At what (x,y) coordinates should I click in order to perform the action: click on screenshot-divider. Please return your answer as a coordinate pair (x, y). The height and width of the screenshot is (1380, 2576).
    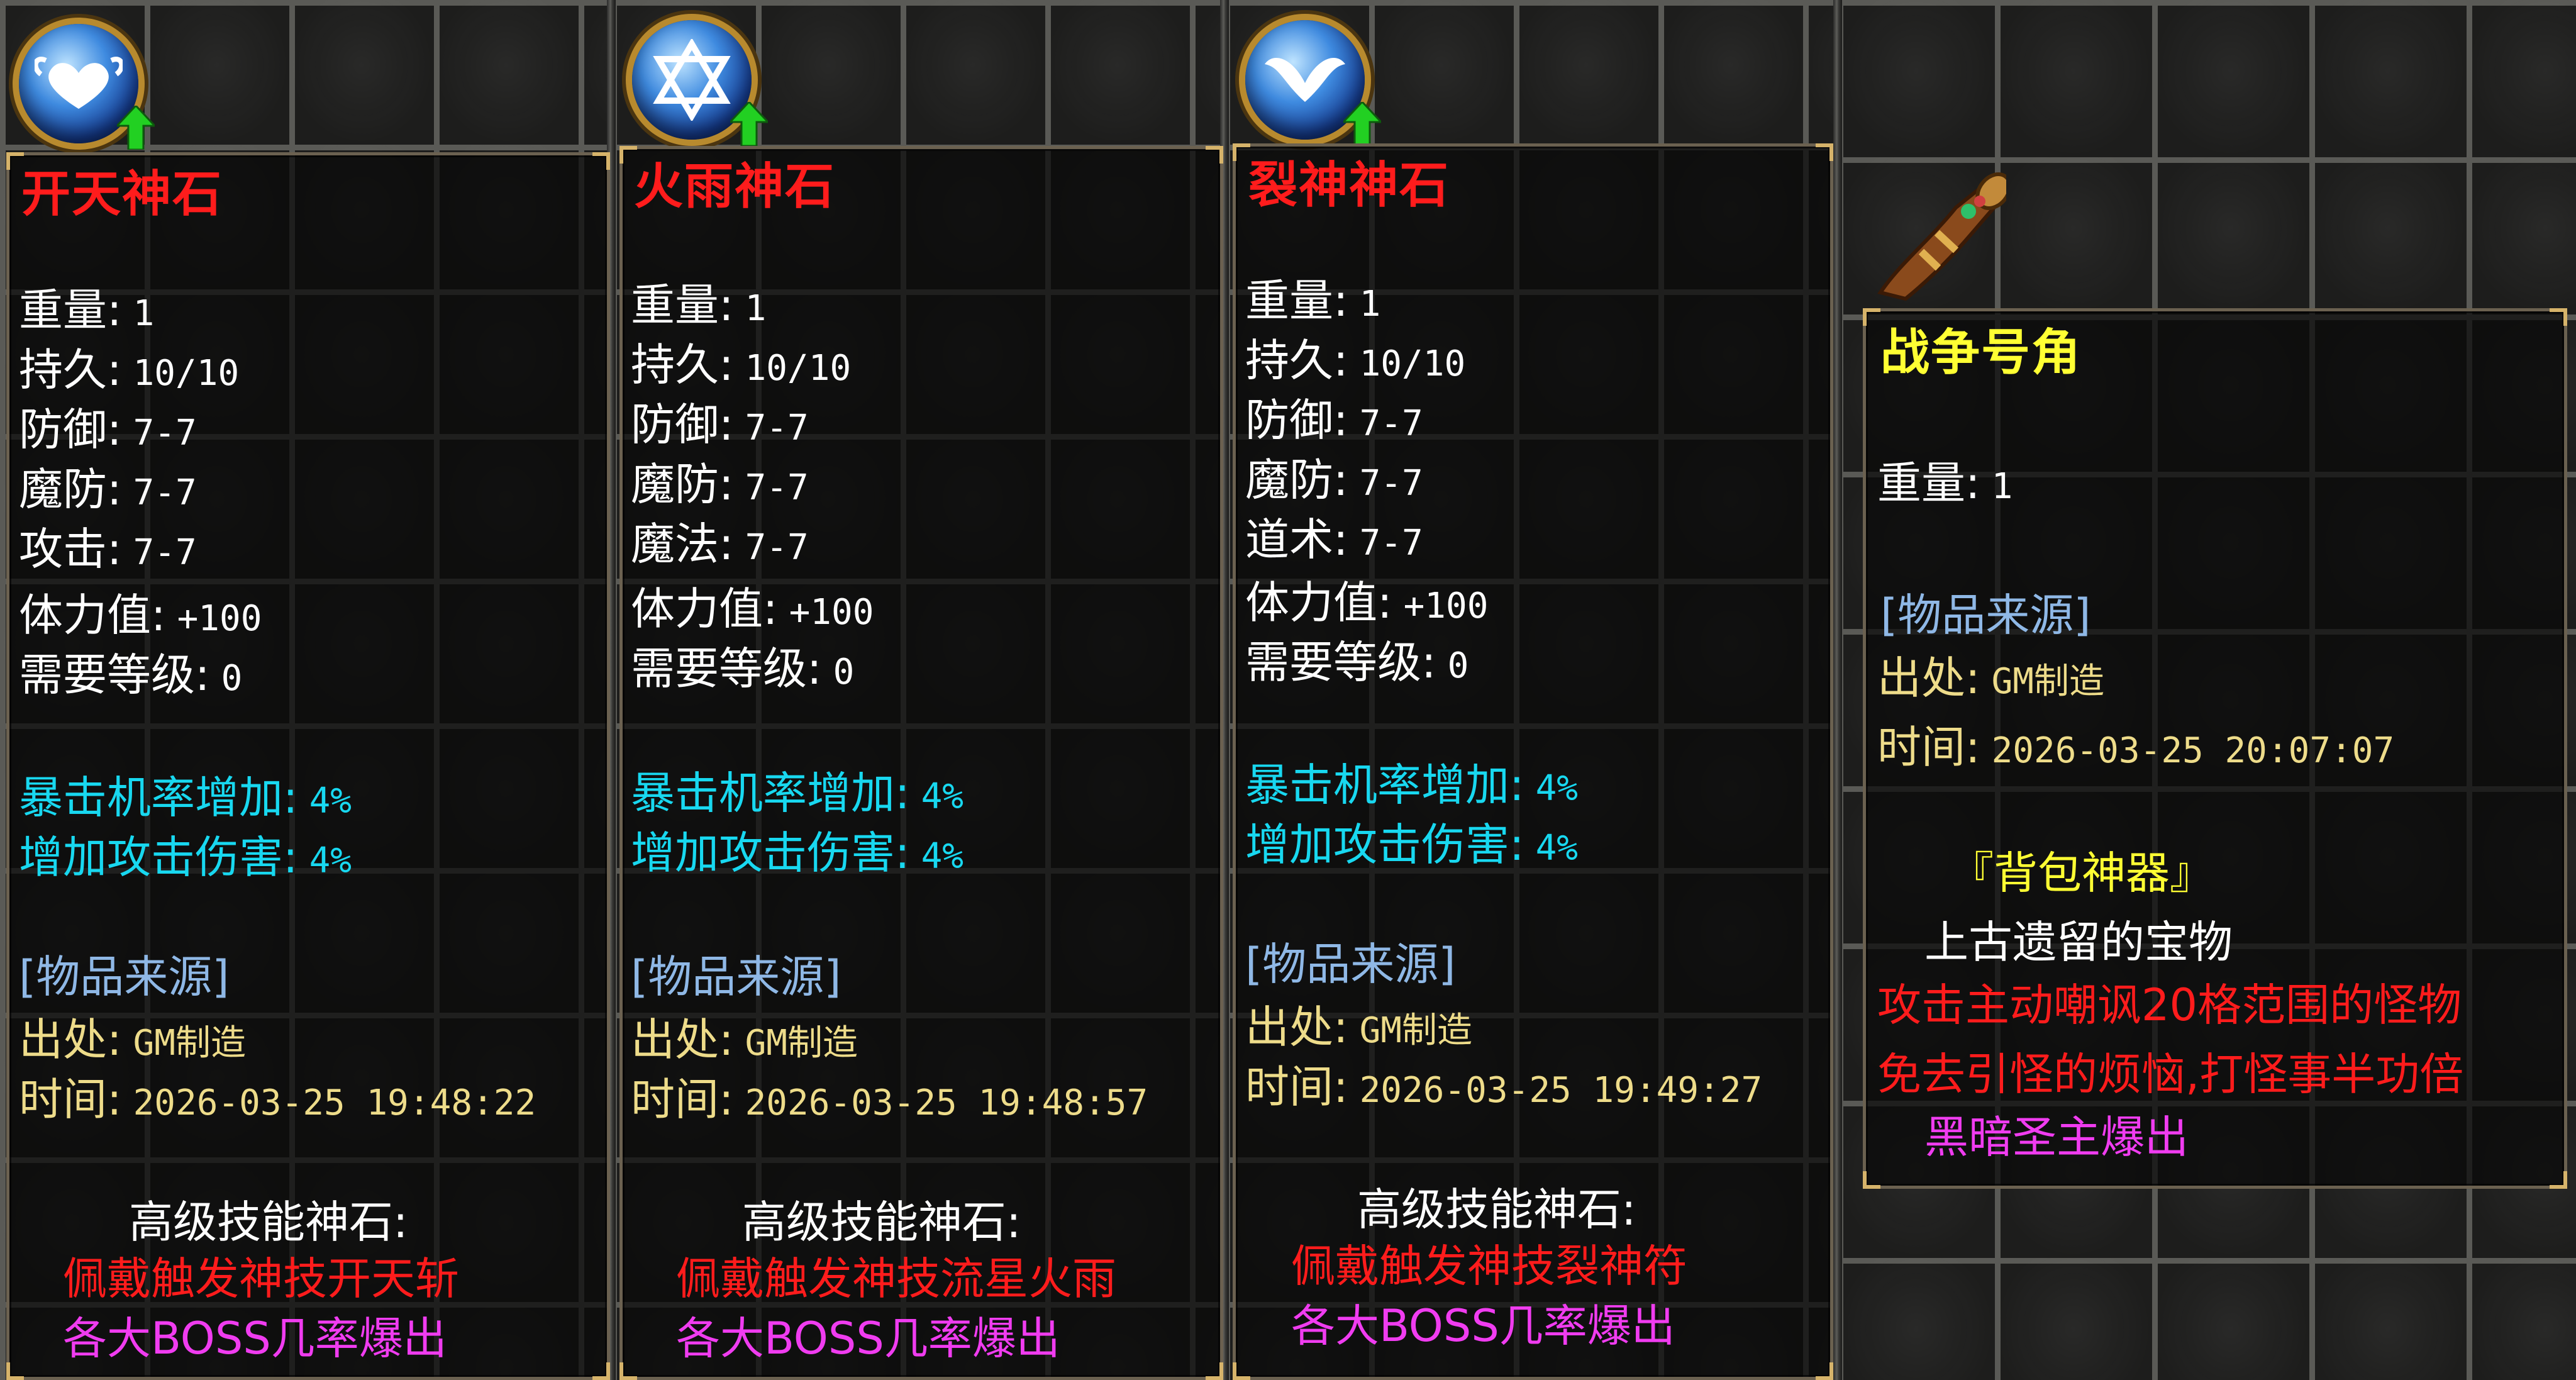
    Looking at the image, I should click on (1837, 690).